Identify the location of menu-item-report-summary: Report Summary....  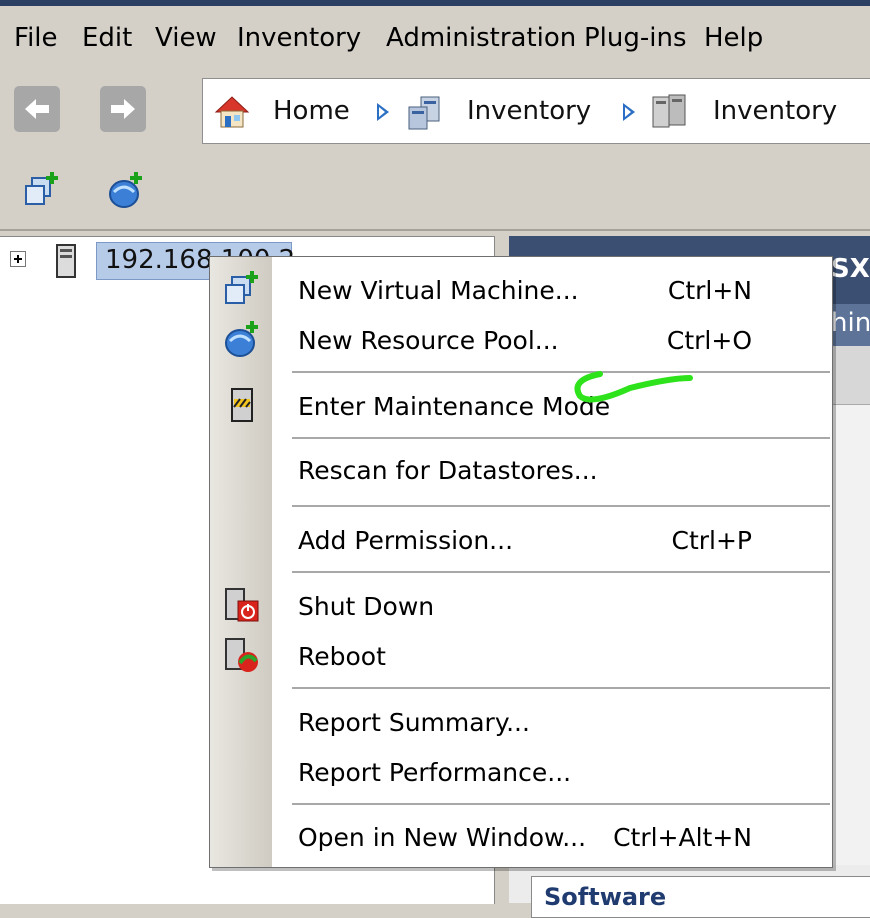
(414, 723).